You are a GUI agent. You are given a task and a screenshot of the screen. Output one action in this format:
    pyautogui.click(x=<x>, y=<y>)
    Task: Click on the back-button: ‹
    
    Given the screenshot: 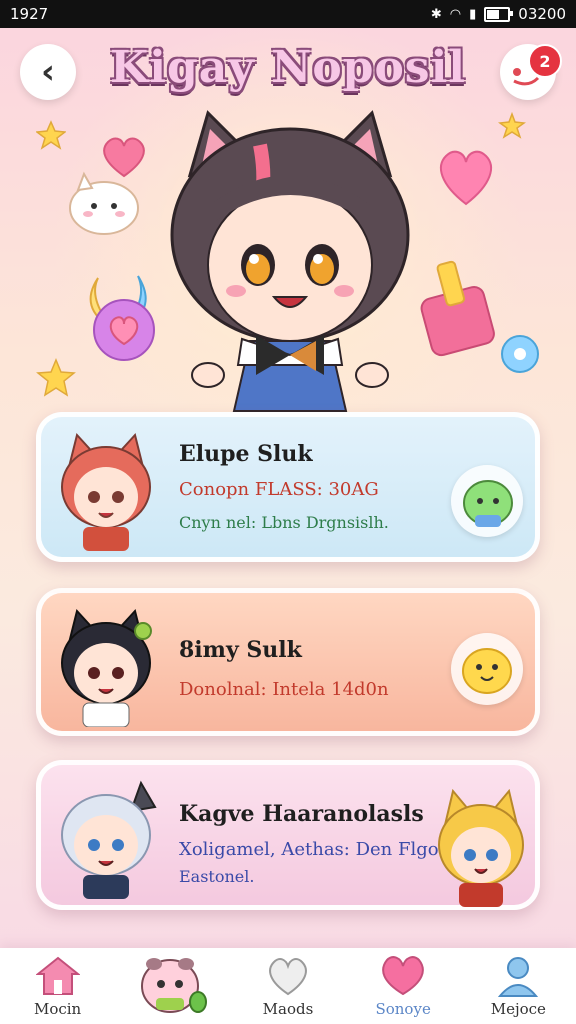 What is the action you would take?
    pyautogui.click(x=48, y=72)
    